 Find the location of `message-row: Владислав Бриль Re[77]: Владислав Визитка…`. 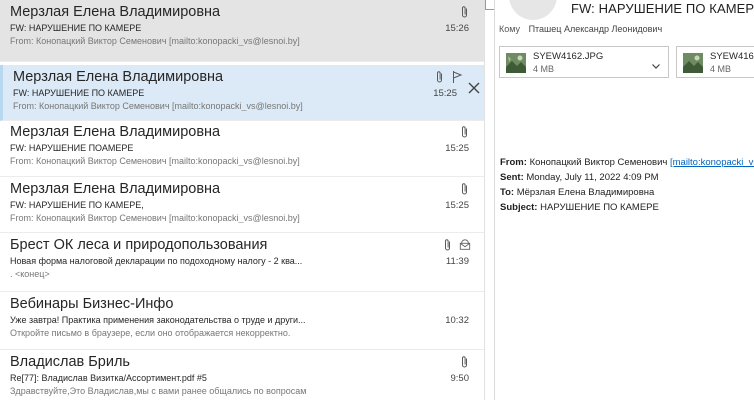

message-row: Владислав Бриль Re[77]: Владислав Визитка… is located at coordinates (242, 375).